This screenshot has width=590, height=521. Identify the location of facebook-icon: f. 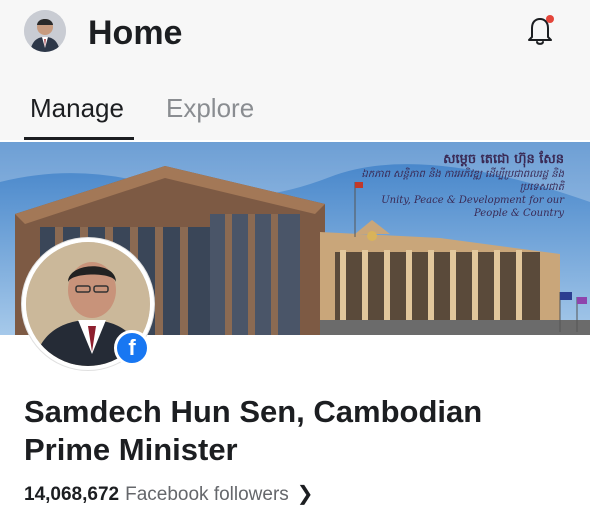
(132, 347).